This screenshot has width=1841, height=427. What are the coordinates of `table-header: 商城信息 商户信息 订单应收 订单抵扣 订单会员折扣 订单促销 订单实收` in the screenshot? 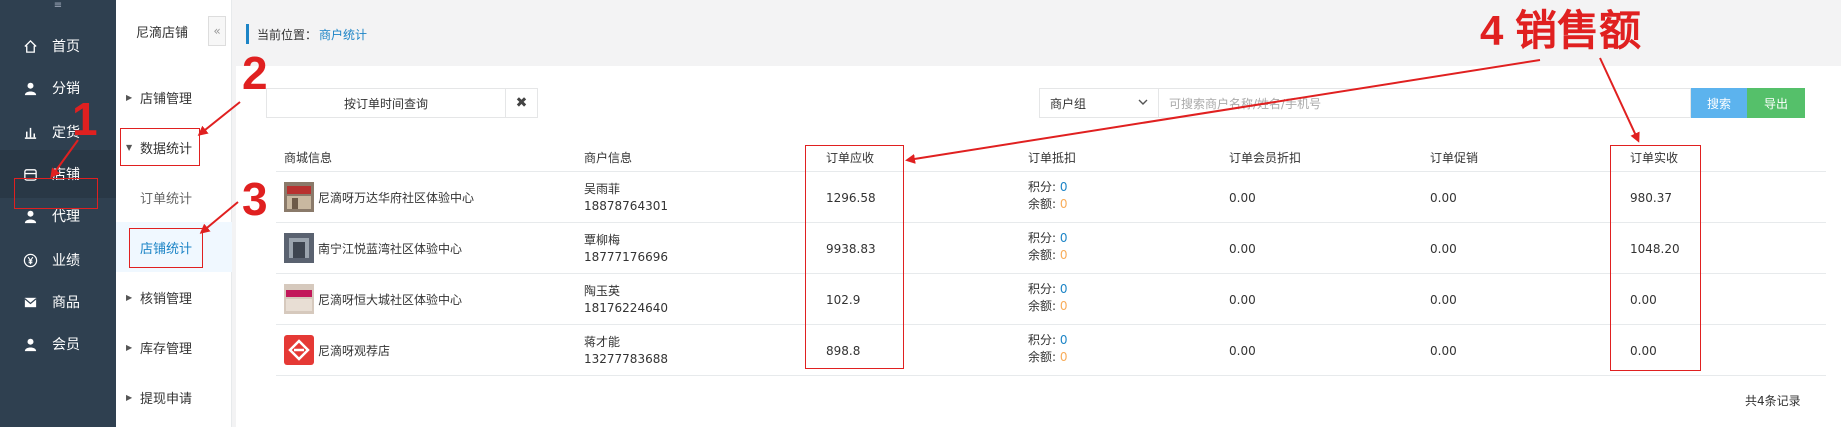 It's located at (1051, 157).